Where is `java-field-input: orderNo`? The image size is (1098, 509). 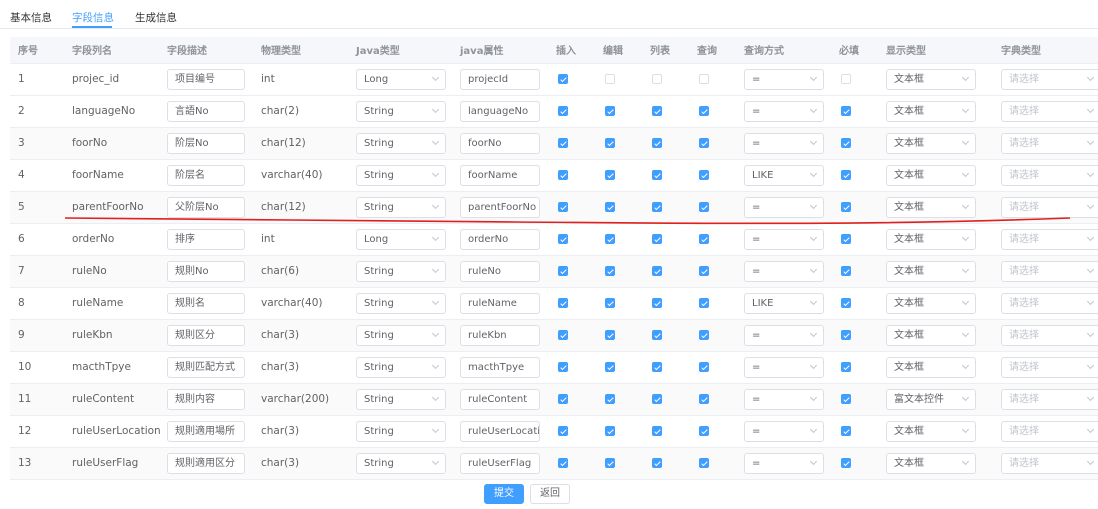 java-field-input: orderNo is located at coordinates (500, 239).